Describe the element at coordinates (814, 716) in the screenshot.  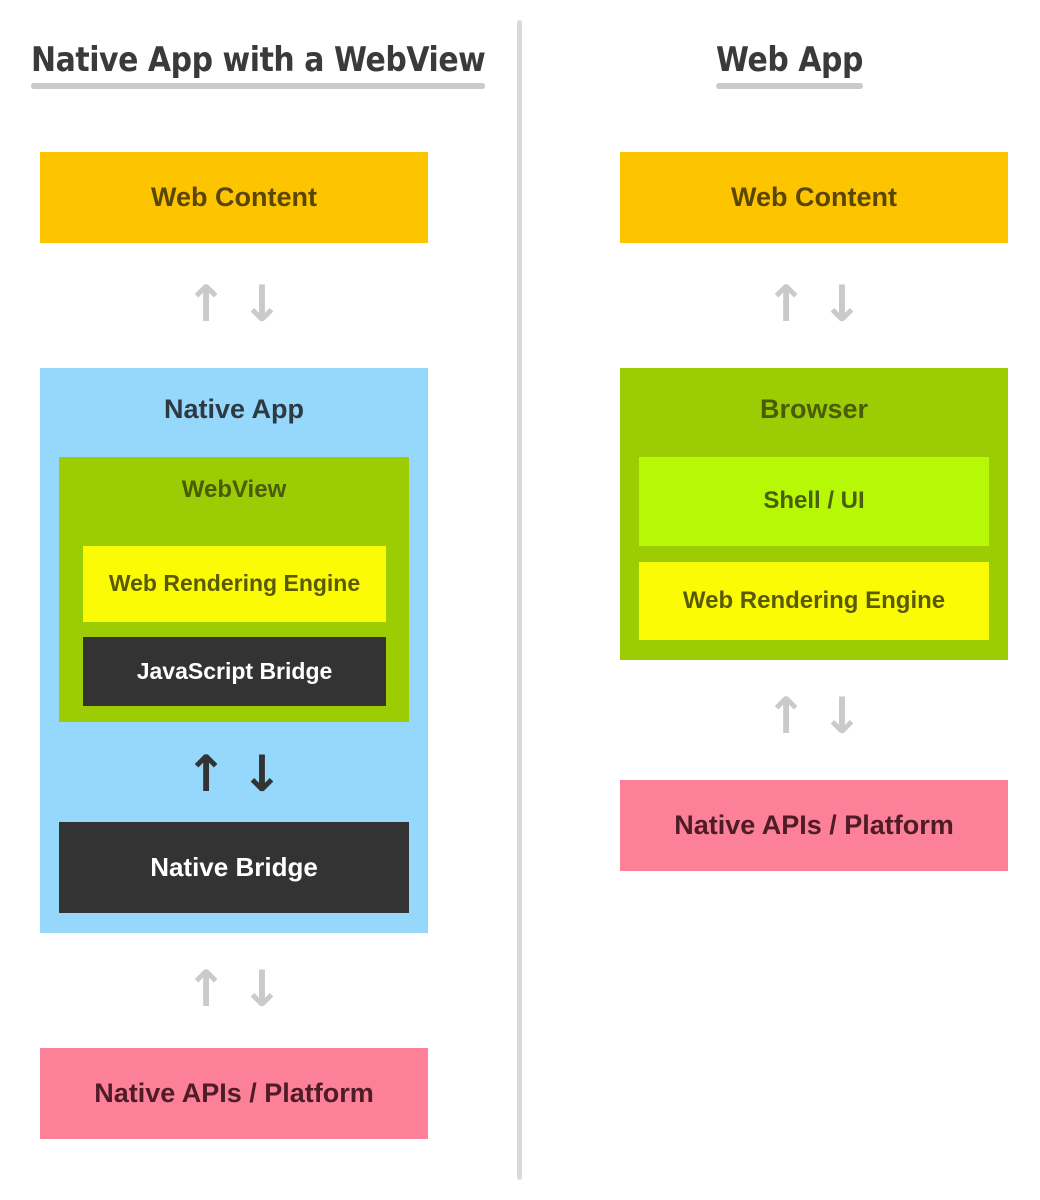
I see `right-connector-arrows-2: ↑ ↓` at that location.